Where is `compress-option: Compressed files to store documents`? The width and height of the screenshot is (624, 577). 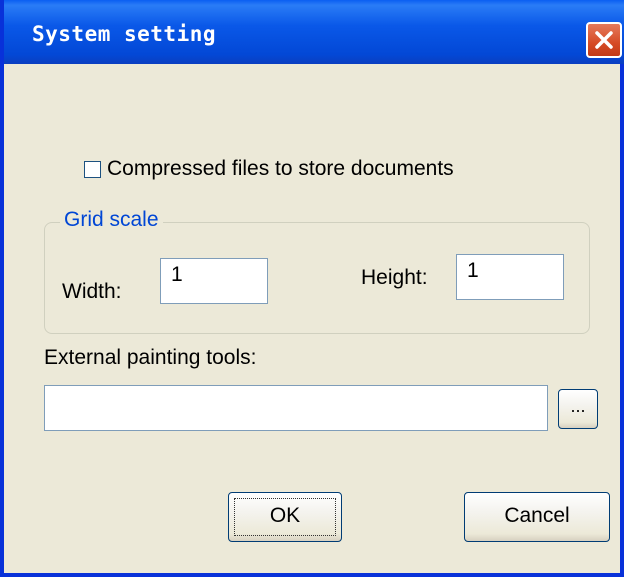 compress-option: Compressed files to store documents is located at coordinates (269, 169).